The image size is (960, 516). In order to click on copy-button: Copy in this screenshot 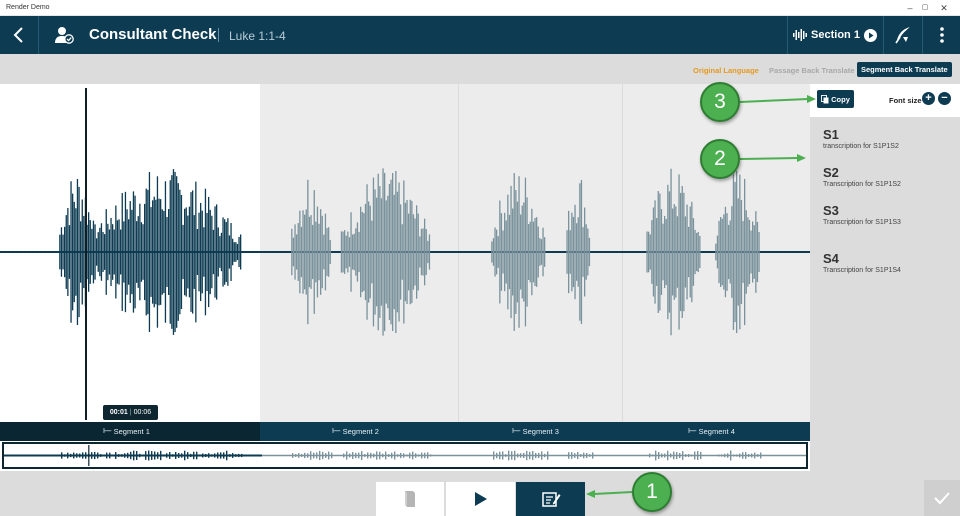, I will do `click(835, 99)`.